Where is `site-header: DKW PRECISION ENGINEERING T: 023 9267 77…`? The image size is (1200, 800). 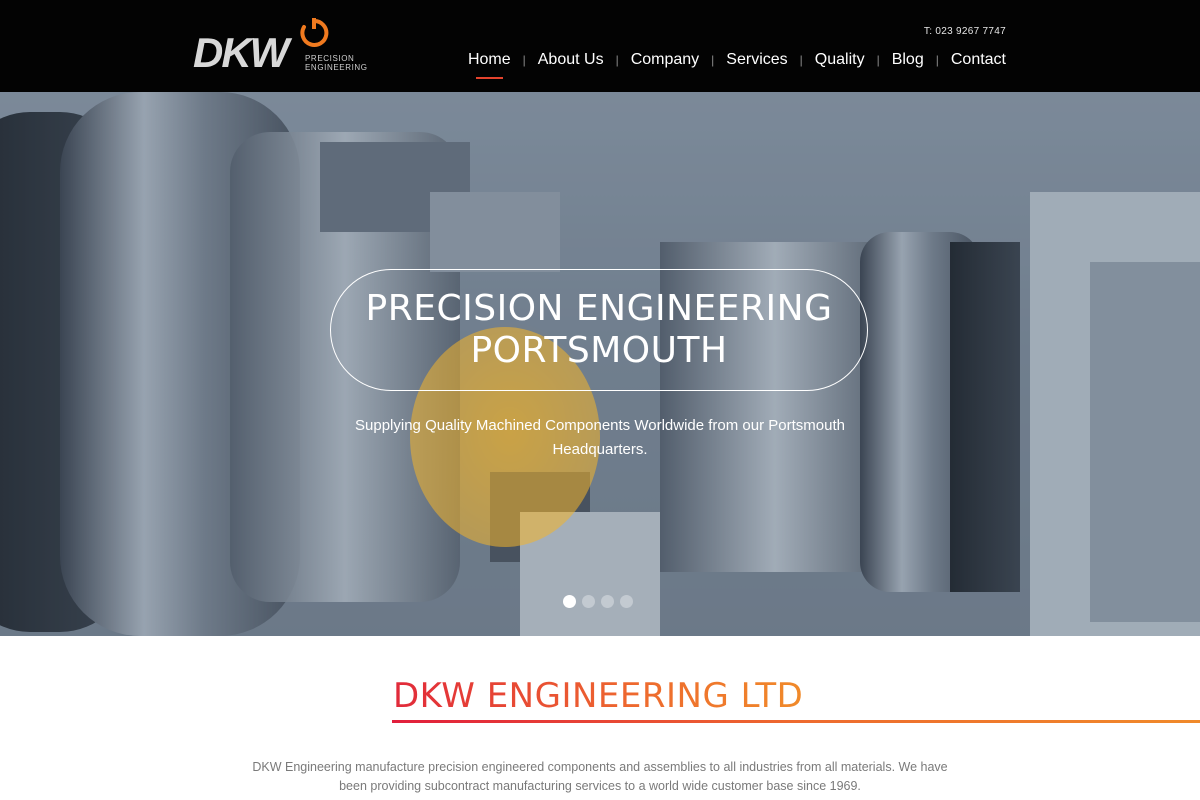
site-header: DKW PRECISION ENGINEERING T: 023 9267 77… is located at coordinates (600, 46).